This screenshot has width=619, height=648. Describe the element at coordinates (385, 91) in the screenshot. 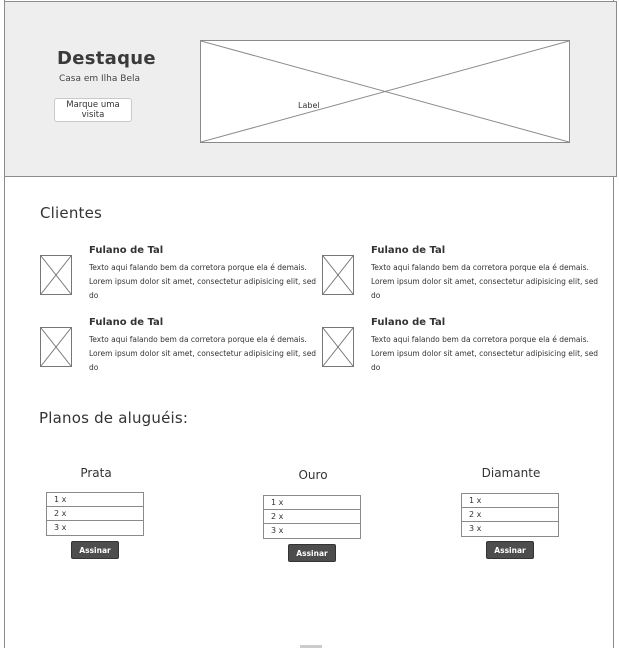

I see `hero-image-placeholder: Label` at that location.